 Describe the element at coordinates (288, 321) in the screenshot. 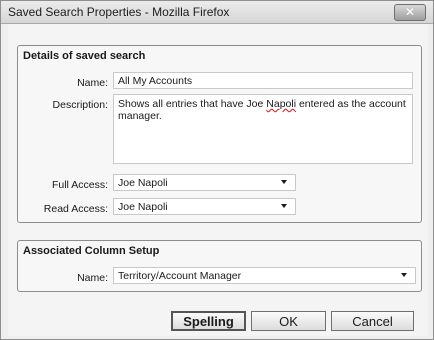

I see `ok-button: OK` at that location.